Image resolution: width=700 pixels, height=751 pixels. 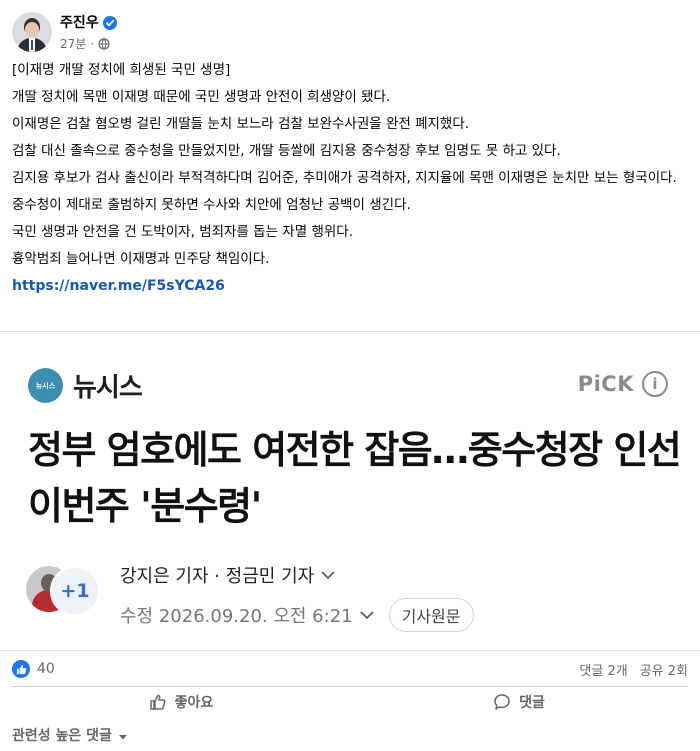 I want to click on post-link: https://naver.me/F5sYCA26, so click(x=350, y=286).